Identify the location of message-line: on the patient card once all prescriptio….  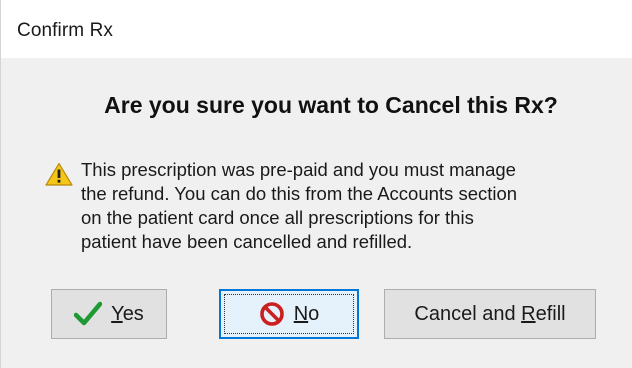
(277, 217).